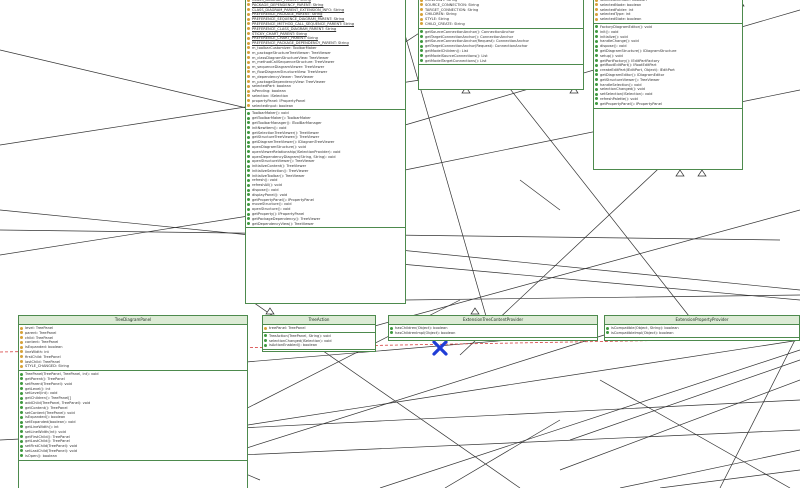 This screenshot has width=800, height=488. I want to click on class-field: treePanel: TreePanel, so click(319, 328).